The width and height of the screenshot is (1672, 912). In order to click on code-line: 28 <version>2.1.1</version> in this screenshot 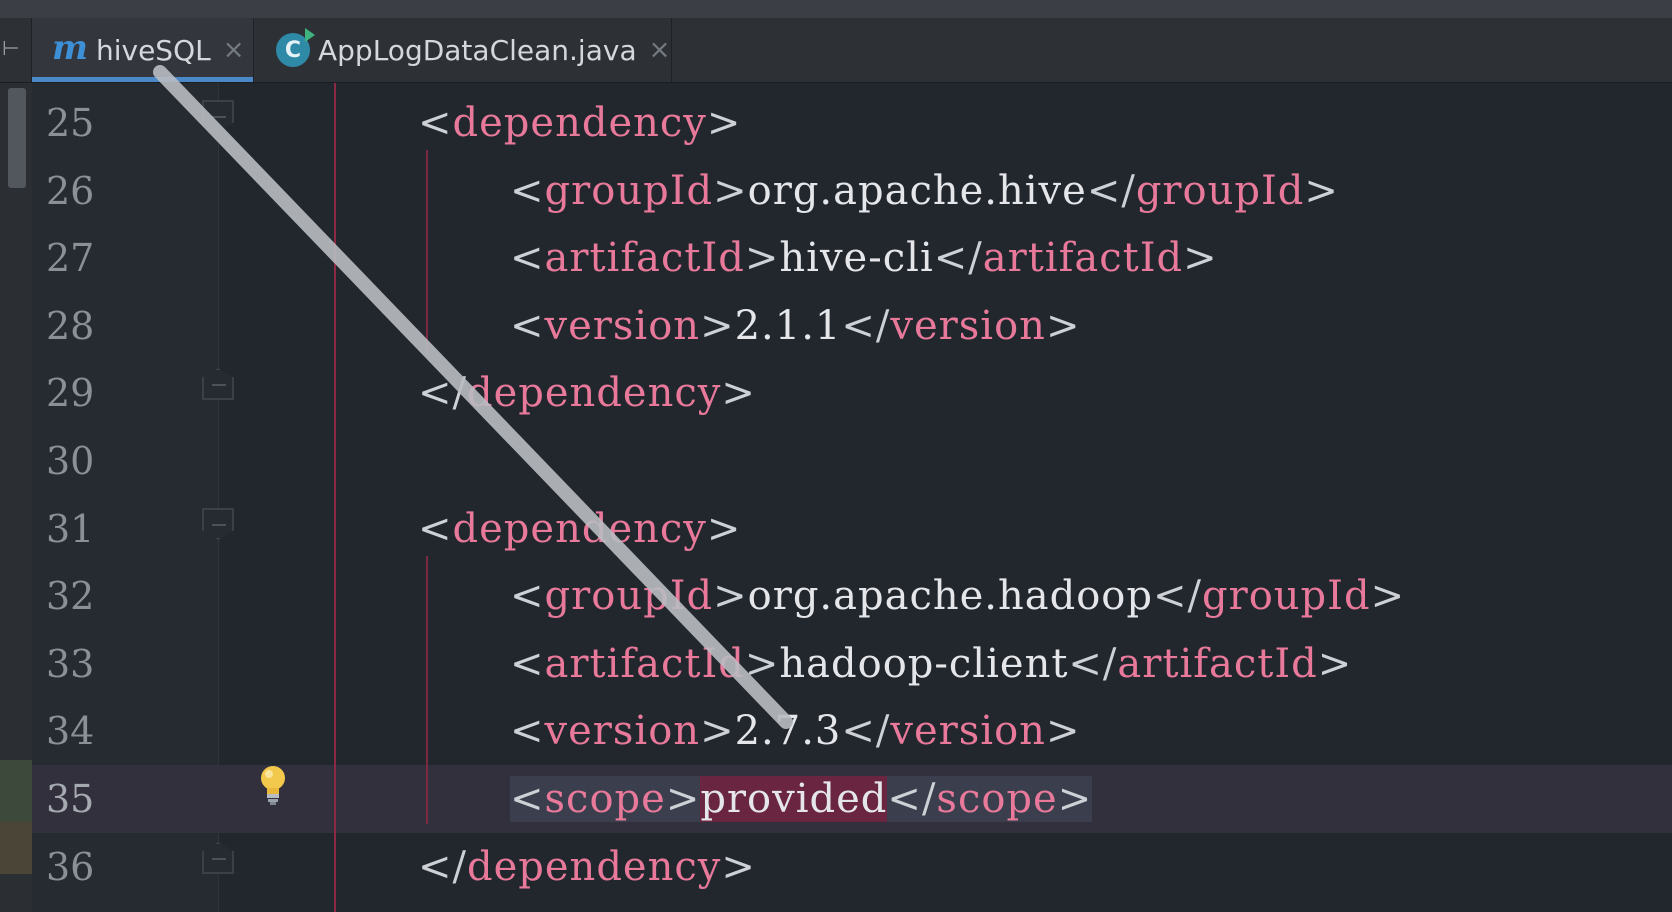, I will do `click(852, 326)`.